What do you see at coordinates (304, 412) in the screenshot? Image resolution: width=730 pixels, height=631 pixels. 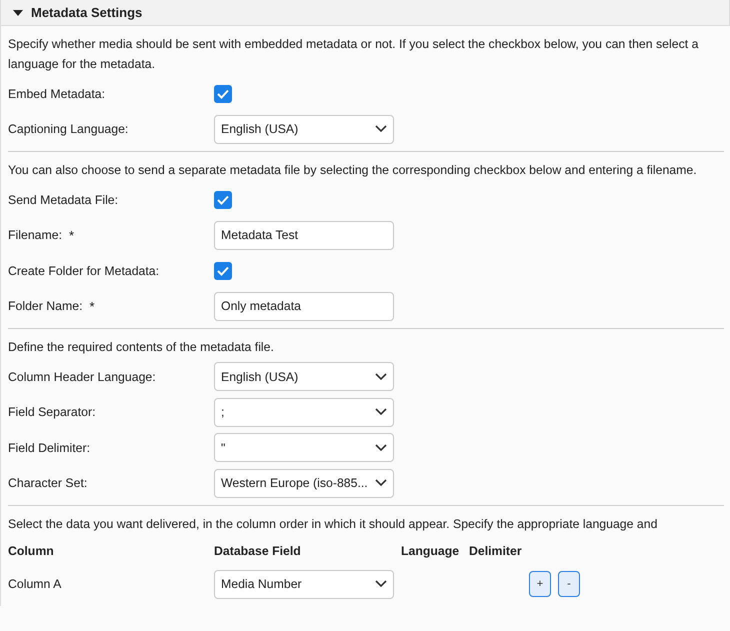 I see `dropdown: ;` at bounding box center [304, 412].